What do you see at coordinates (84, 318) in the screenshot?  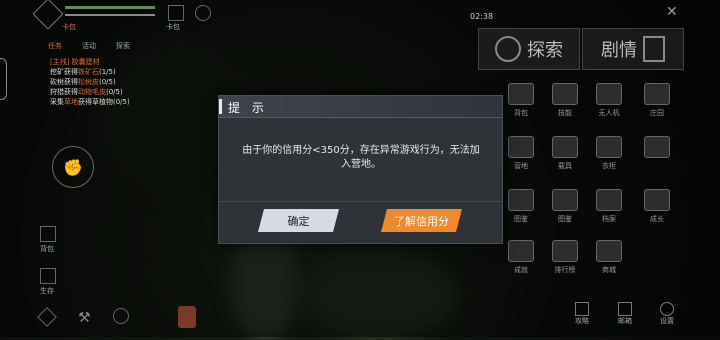 I see `hammer-icon: ⚒` at bounding box center [84, 318].